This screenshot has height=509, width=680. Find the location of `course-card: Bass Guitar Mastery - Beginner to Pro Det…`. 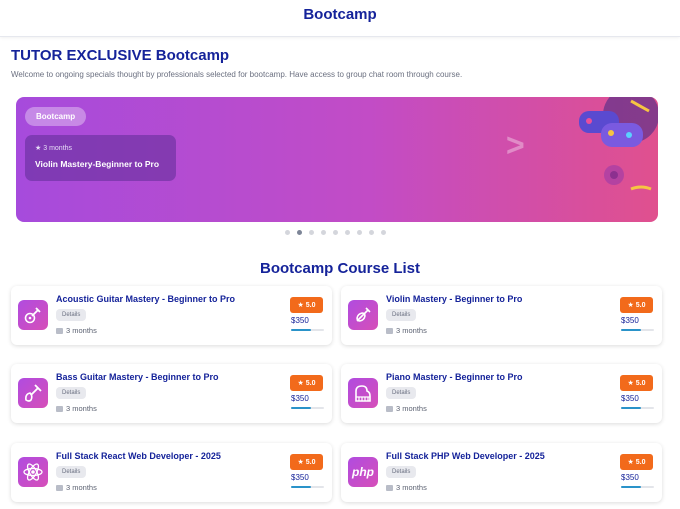

course-card: Bass Guitar Mastery - Beginner to Pro Det… is located at coordinates (171, 393).